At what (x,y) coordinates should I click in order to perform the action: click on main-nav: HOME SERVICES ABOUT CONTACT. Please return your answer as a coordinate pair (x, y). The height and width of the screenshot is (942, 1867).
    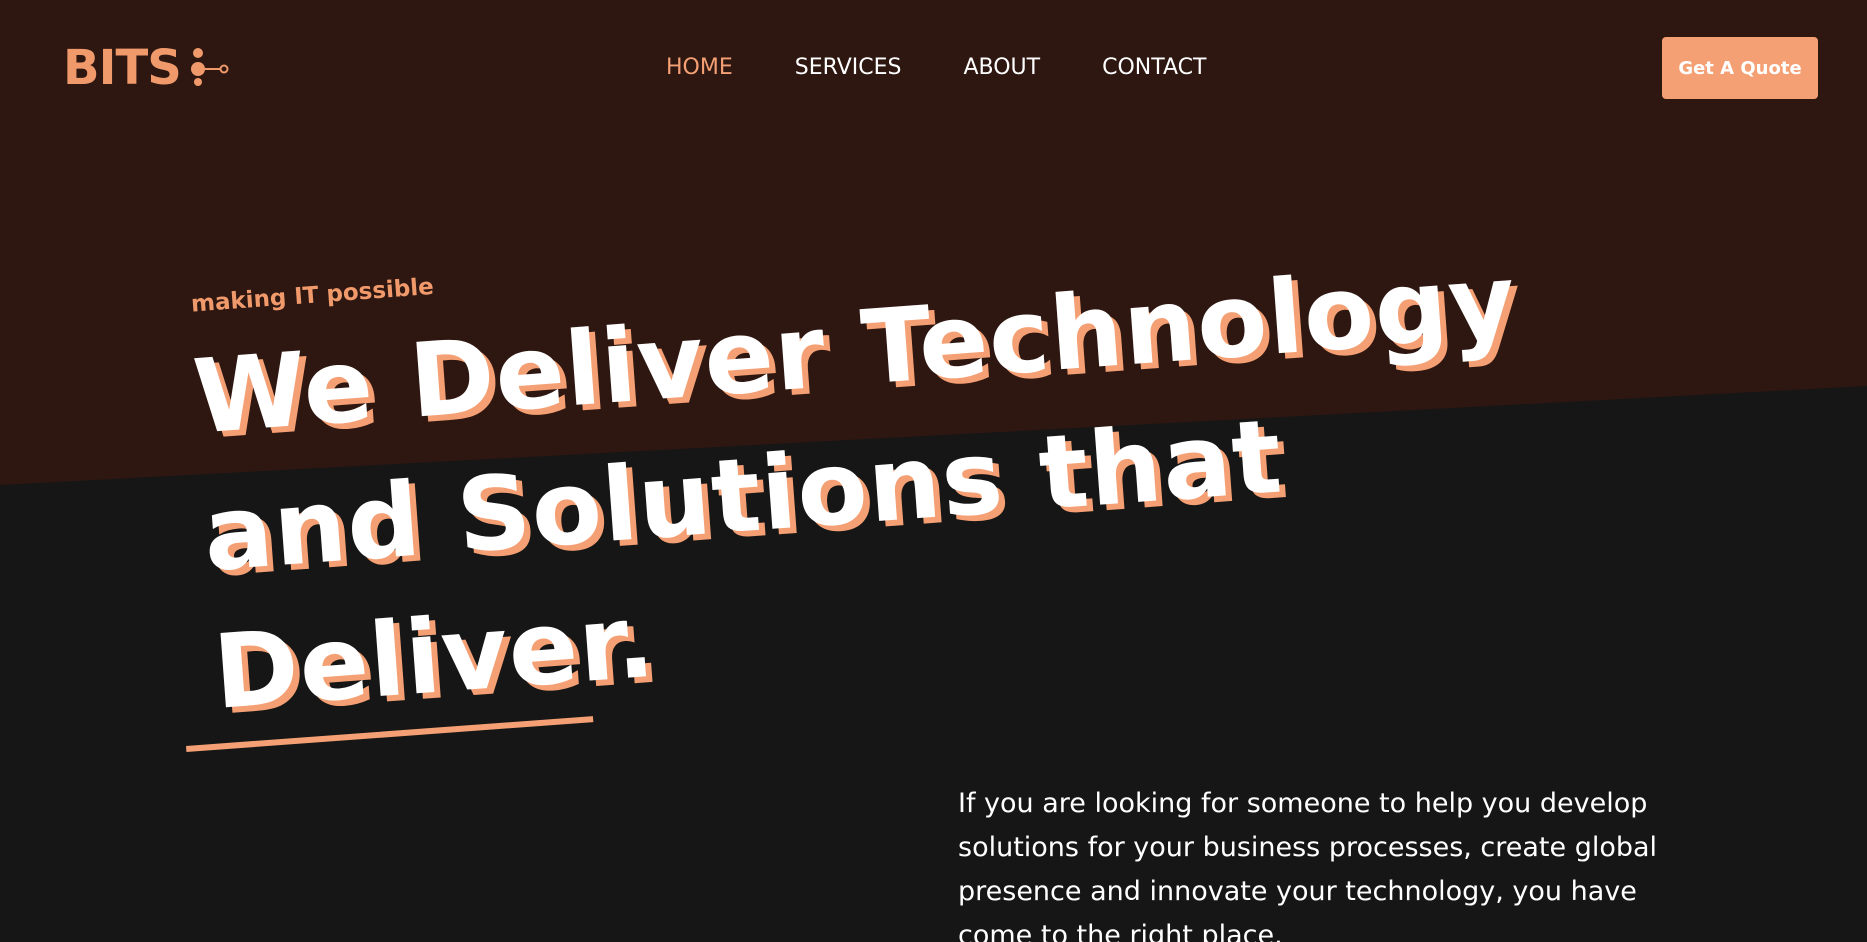
    Looking at the image, I should click on (967, 68).